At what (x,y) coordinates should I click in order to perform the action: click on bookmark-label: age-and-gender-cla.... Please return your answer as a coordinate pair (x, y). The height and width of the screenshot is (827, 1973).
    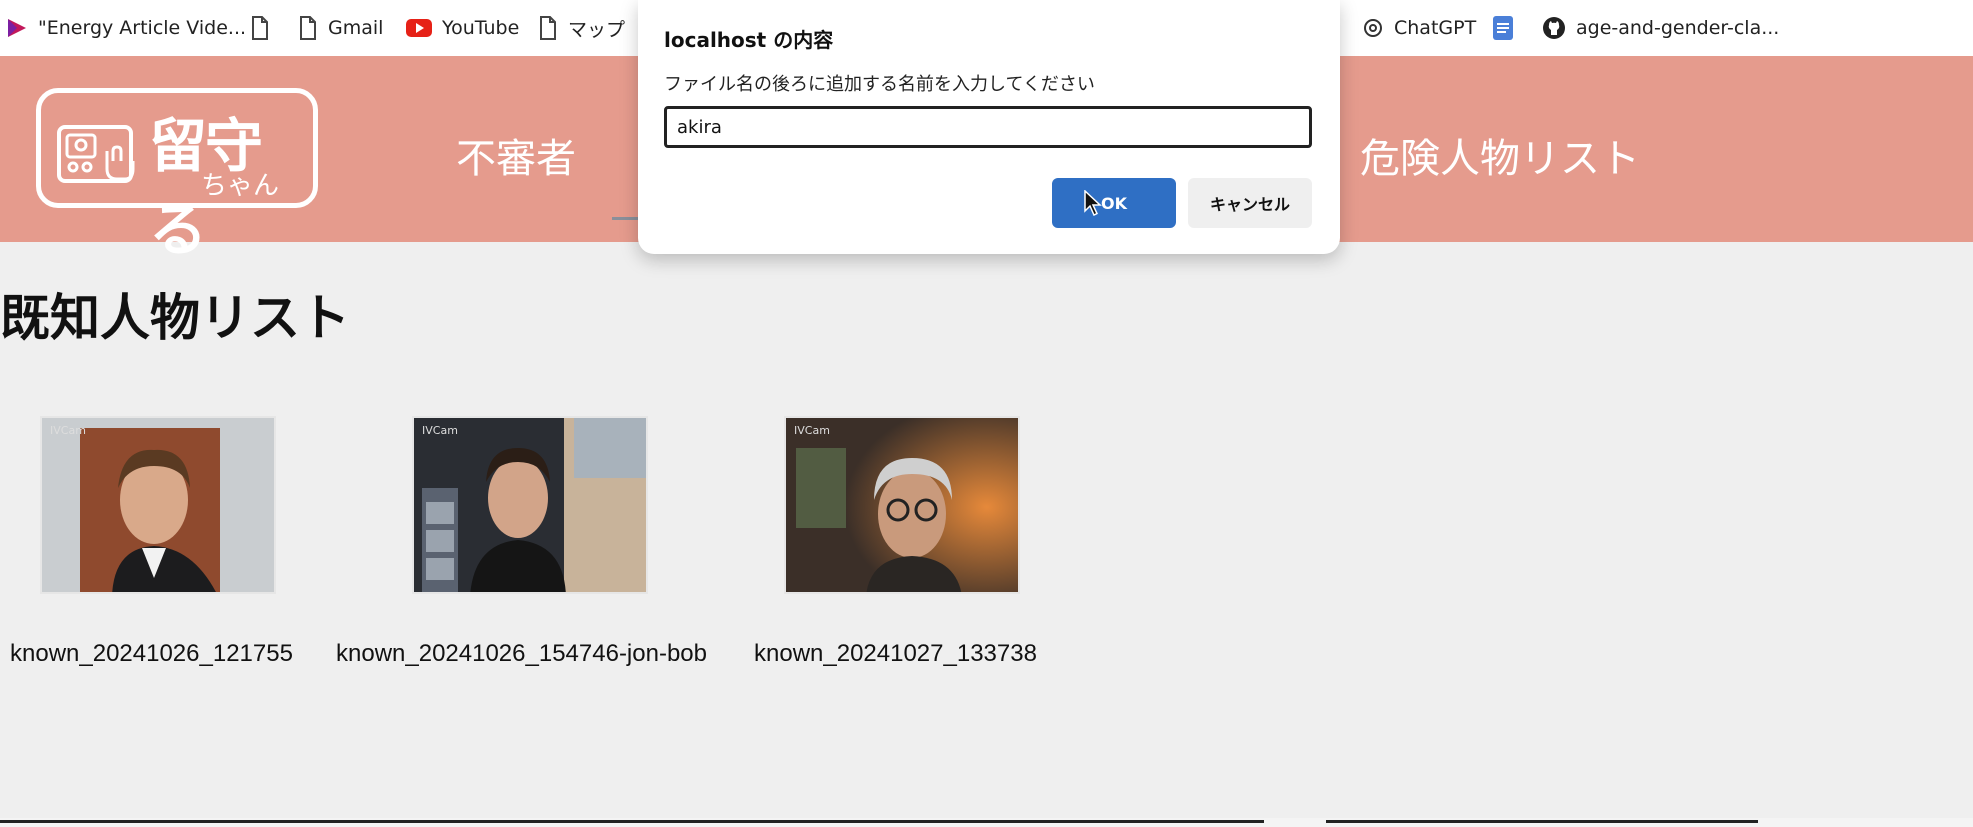
    Looking at the image, I should click on (1678, 28).